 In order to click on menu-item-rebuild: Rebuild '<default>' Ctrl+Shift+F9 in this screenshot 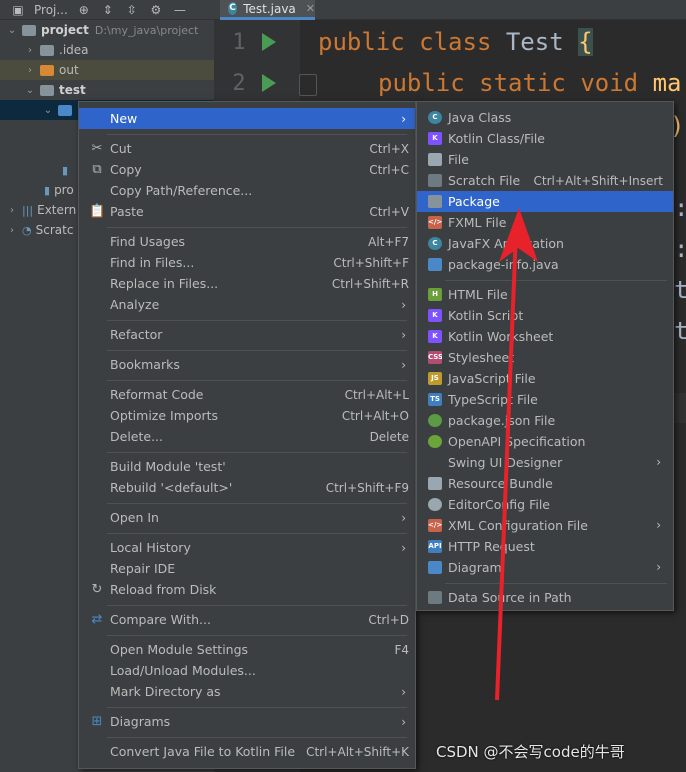, I will do `click(247, 487)`.